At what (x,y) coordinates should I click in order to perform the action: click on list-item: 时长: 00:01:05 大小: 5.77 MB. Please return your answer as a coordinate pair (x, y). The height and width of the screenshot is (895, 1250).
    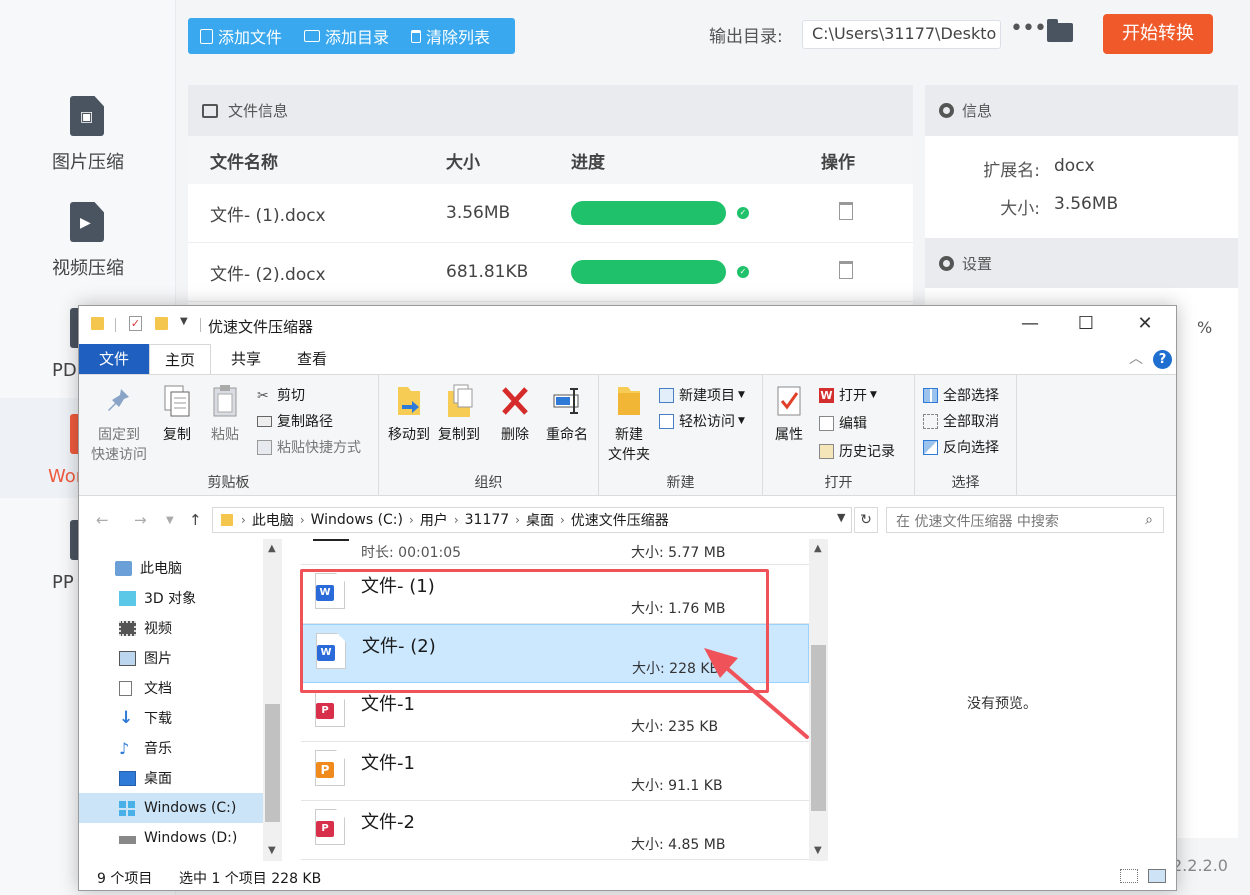
    Looking at the image, I should click on (555, 552).